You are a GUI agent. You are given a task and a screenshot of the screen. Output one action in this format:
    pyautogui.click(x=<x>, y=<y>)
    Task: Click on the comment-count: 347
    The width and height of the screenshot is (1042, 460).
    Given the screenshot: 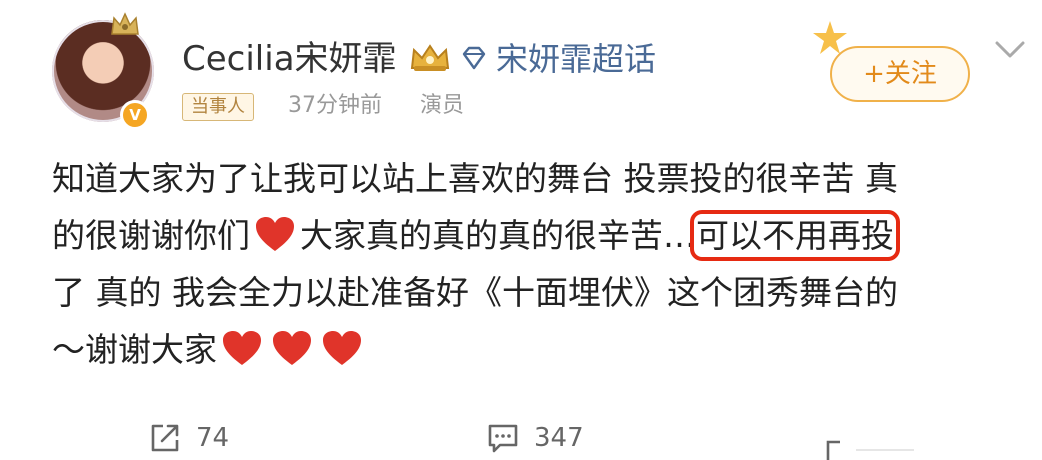 What is the action you would take?
    pyautogui.click(x=559, y=438)
    